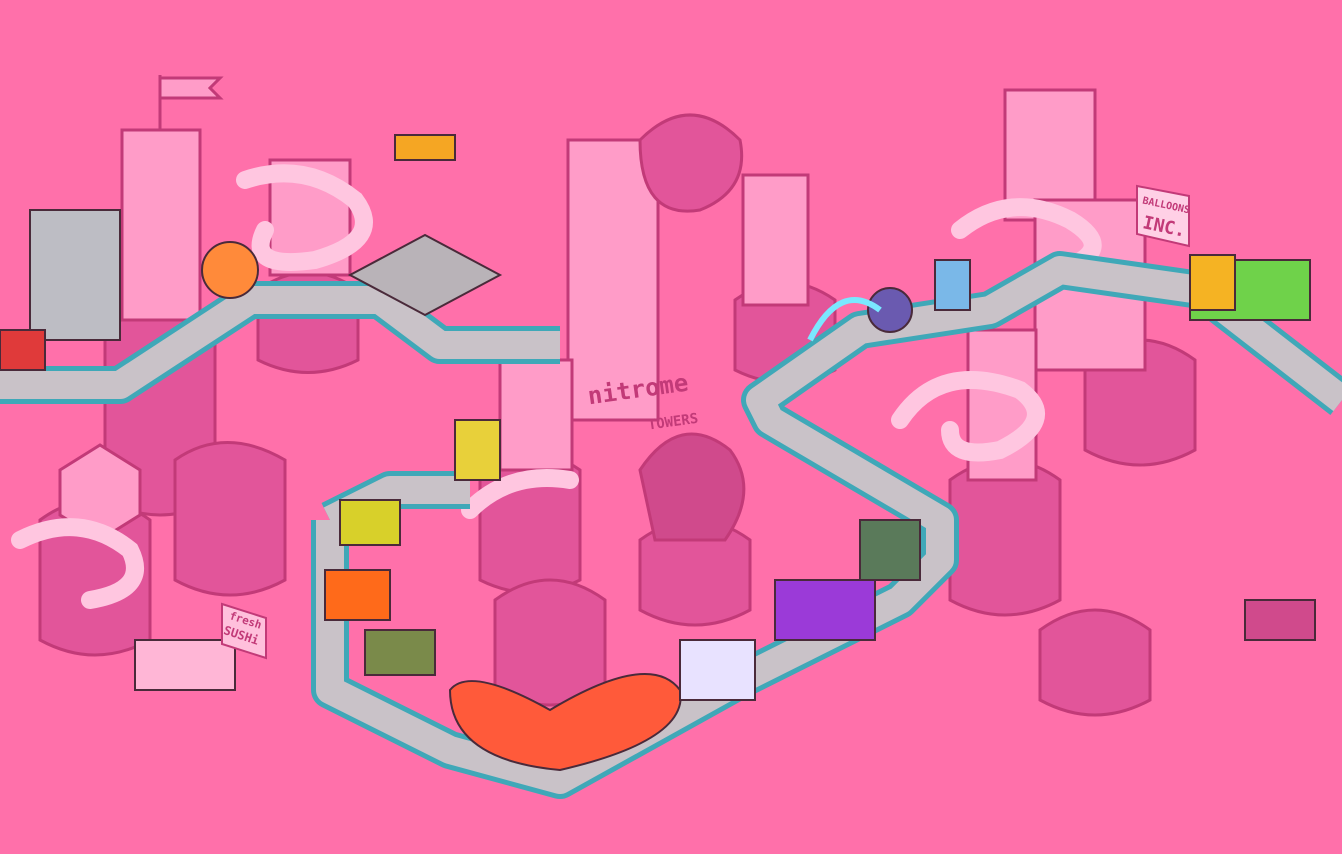  Describe the element at coordinates (890, 310) in the screenshot. I see `gorilla-king` at that location.